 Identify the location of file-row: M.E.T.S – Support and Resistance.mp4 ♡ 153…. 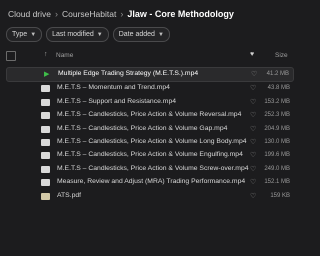
(150, 102).